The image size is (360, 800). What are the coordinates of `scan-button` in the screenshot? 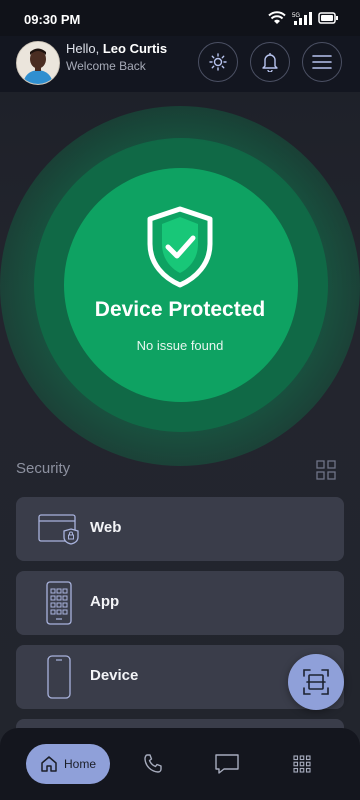 It's located at (316, 682).